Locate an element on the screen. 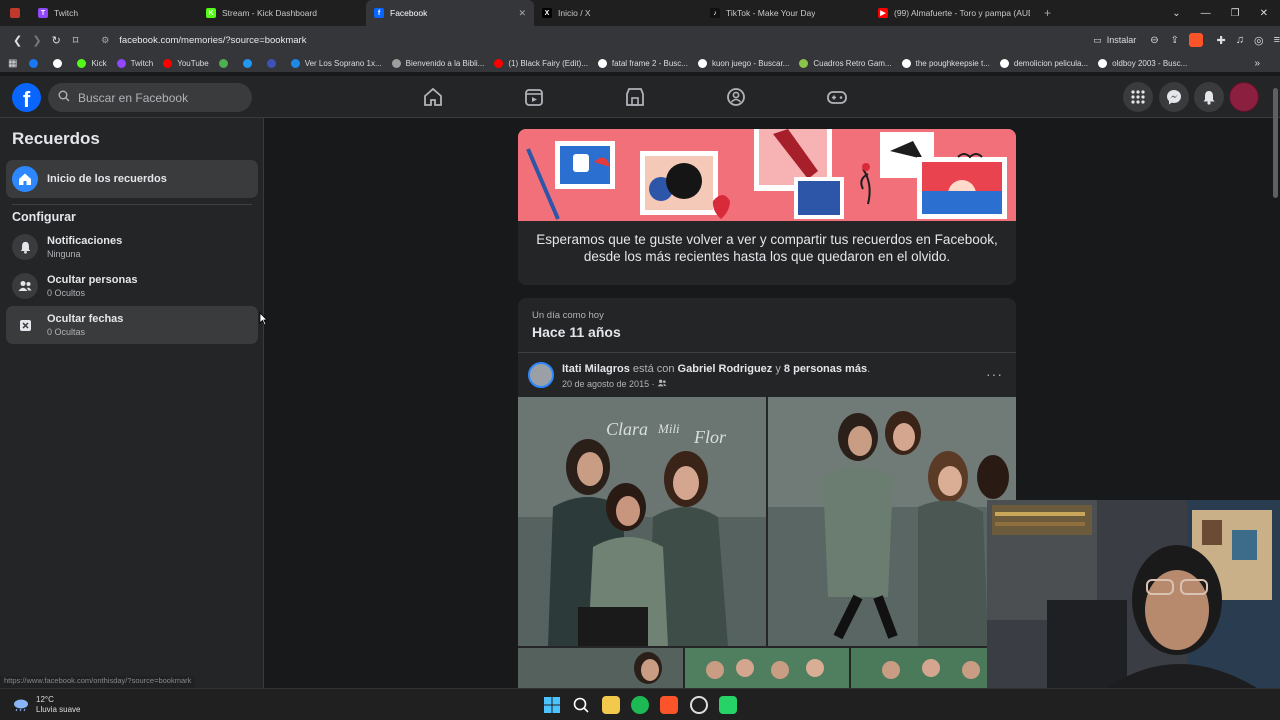 This screenshot has height=720, width=1280. sidebar-item-sublabel: 0 Ocultas is located at coordinates (66, 332).